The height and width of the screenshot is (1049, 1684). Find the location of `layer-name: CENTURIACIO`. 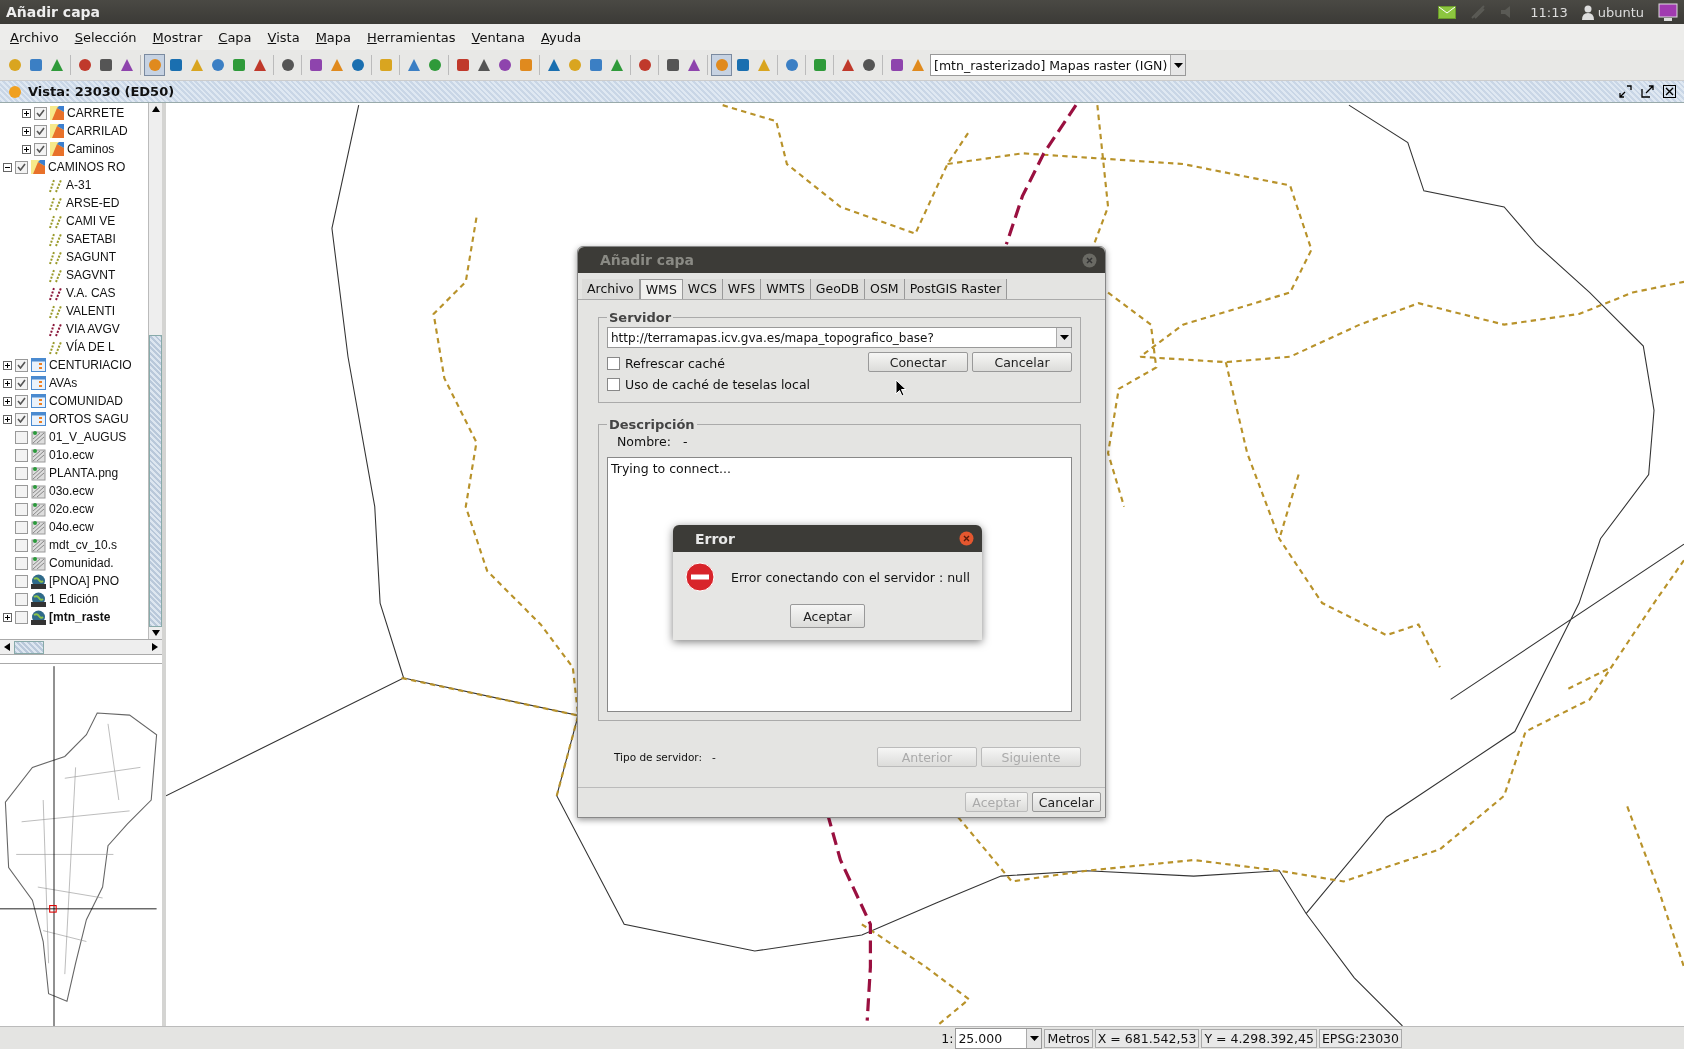

layer-name: CENTURIACIO is located at coordinates (90, 365).